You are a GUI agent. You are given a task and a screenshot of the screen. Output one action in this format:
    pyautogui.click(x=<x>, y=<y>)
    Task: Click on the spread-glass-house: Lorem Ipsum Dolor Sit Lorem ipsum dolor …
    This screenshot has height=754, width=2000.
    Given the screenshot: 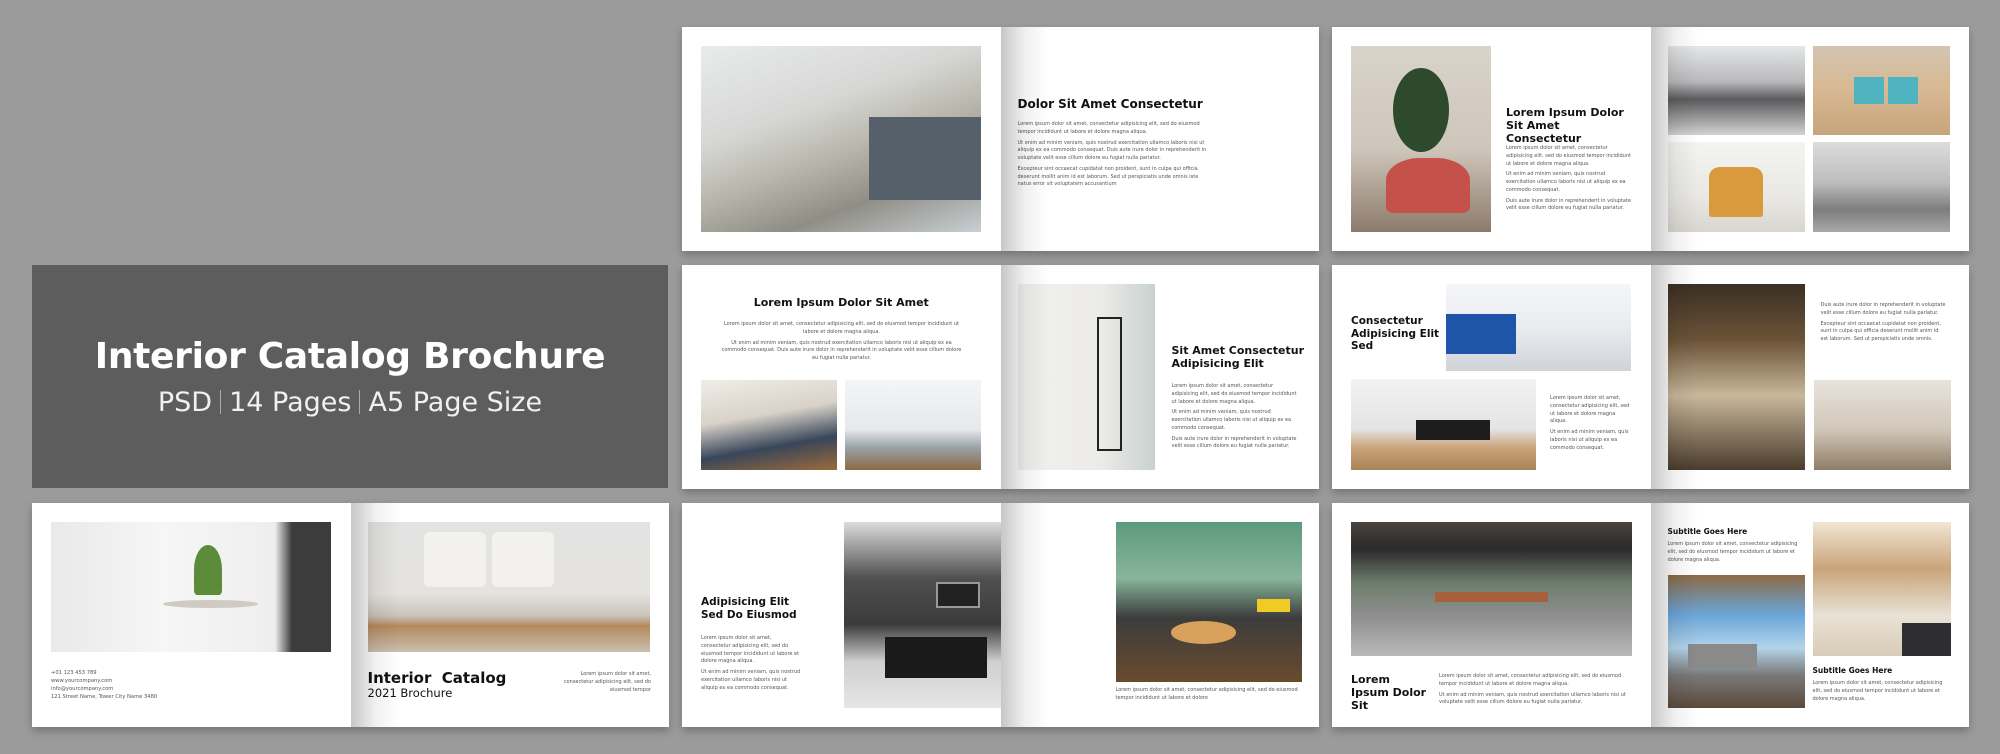 What is the action you would take?
    pyautogui.click(x=1650, y=615)
    